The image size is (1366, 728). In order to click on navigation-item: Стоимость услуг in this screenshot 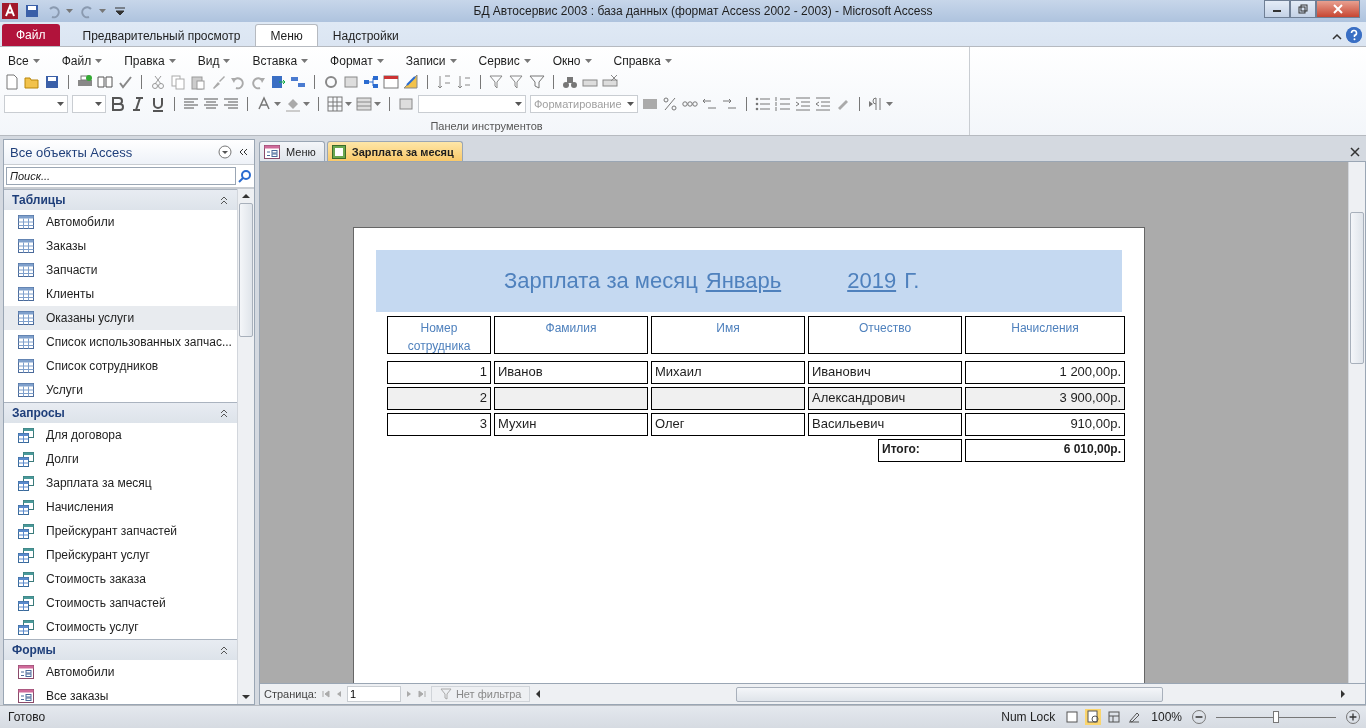, I will do `click(120, 627)`.